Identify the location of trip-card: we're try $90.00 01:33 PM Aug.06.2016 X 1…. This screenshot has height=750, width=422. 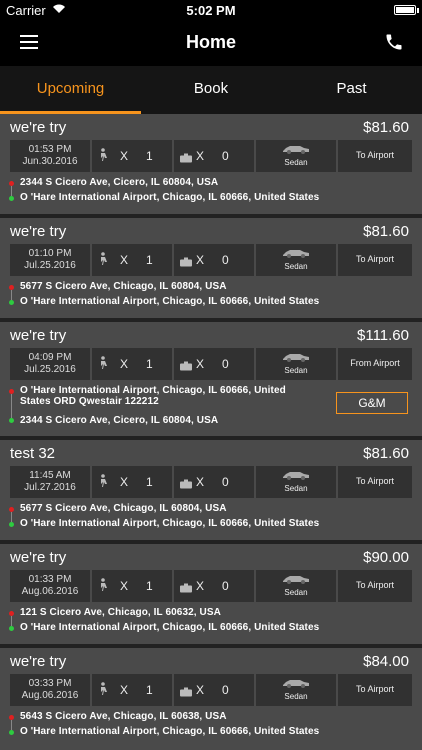
(211, 596).